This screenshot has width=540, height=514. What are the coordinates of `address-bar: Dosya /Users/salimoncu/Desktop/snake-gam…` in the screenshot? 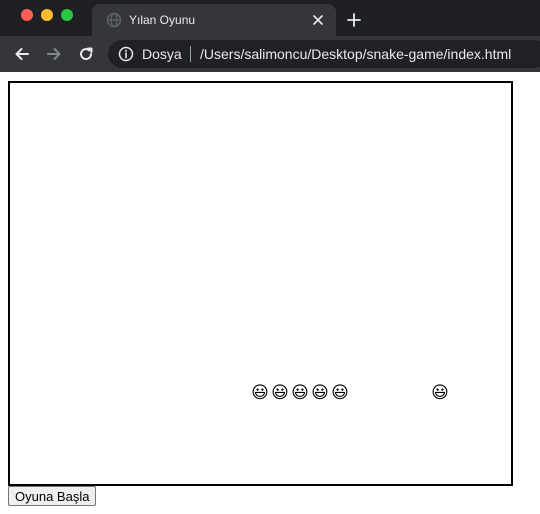 It's located at (324, 54).